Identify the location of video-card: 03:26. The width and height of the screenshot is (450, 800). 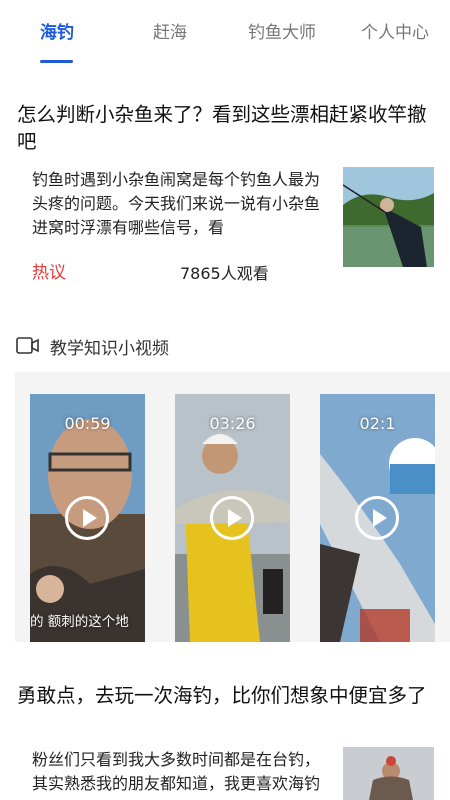
(232, 518).